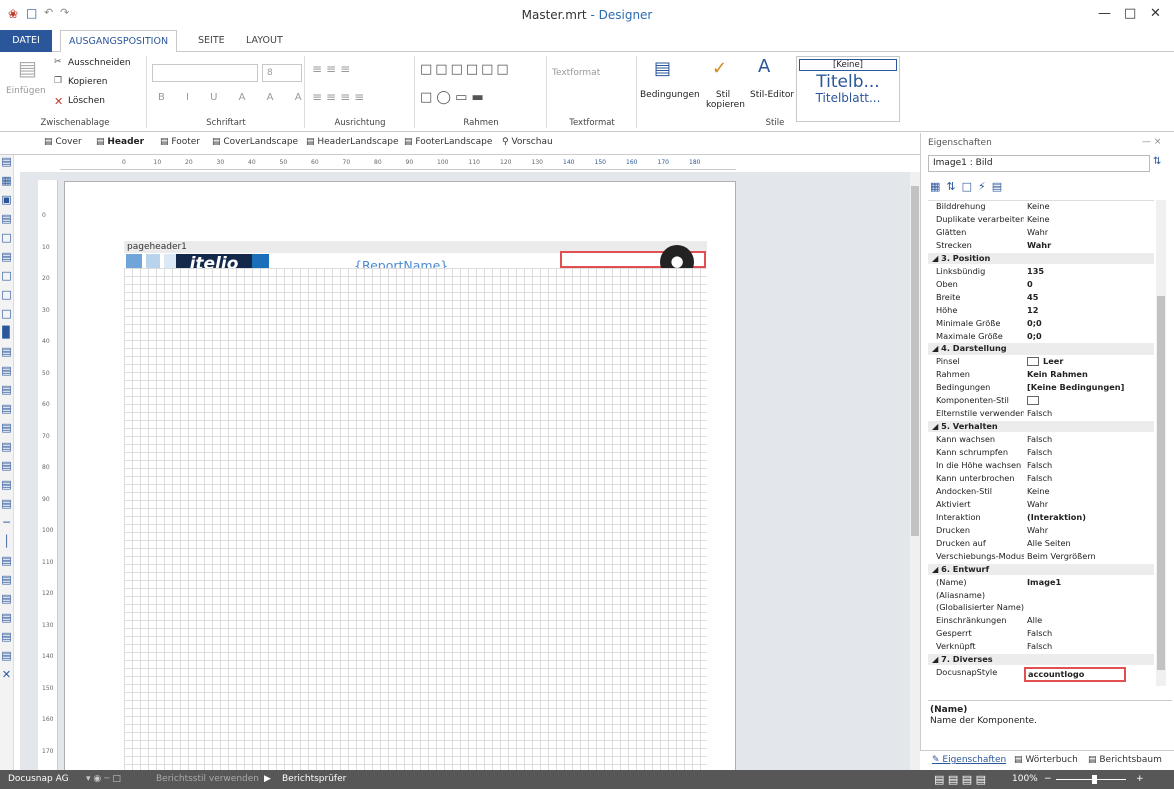 The width and height of the screenshot is (1174, 789). What do you see at coordinates (282, 73) in the screenshot?
I see `font-size-combo: 8` at bounding box center [282, 73].